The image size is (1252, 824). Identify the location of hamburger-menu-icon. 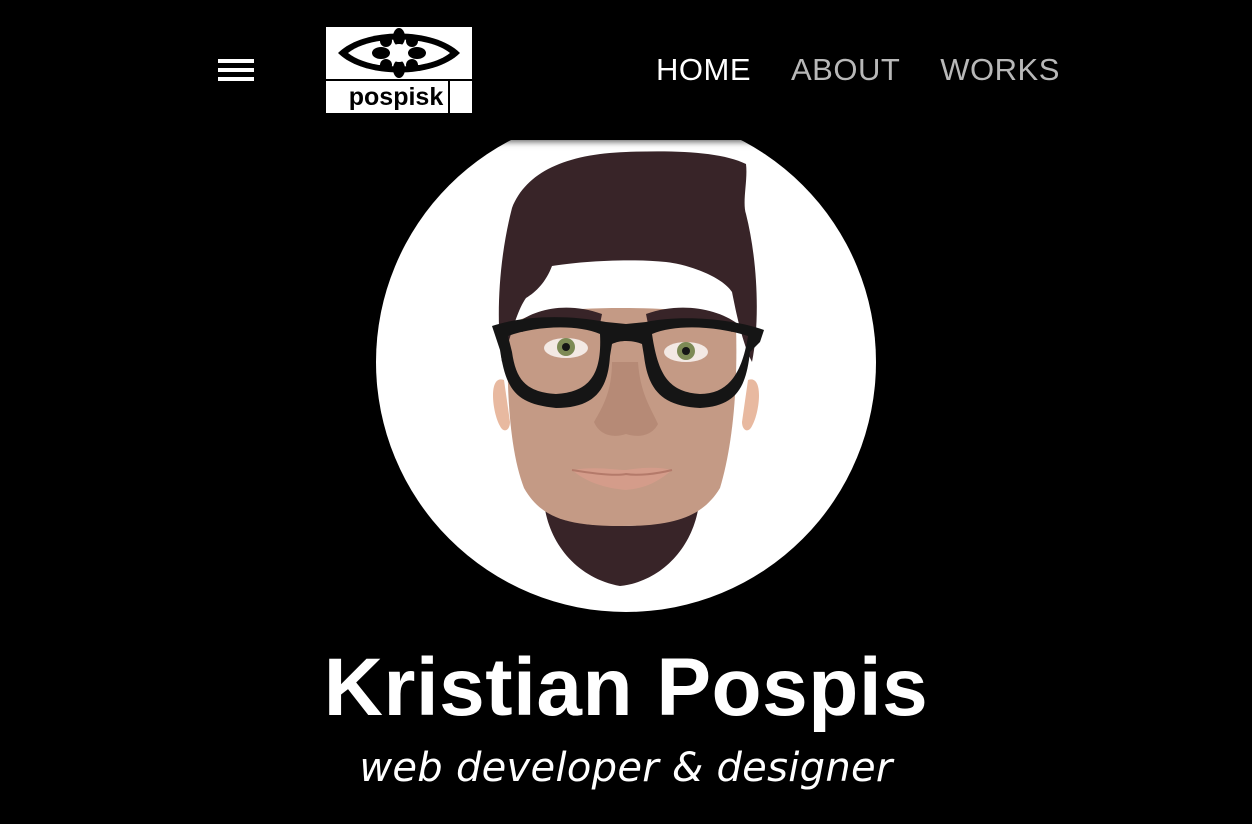
(236, 70).